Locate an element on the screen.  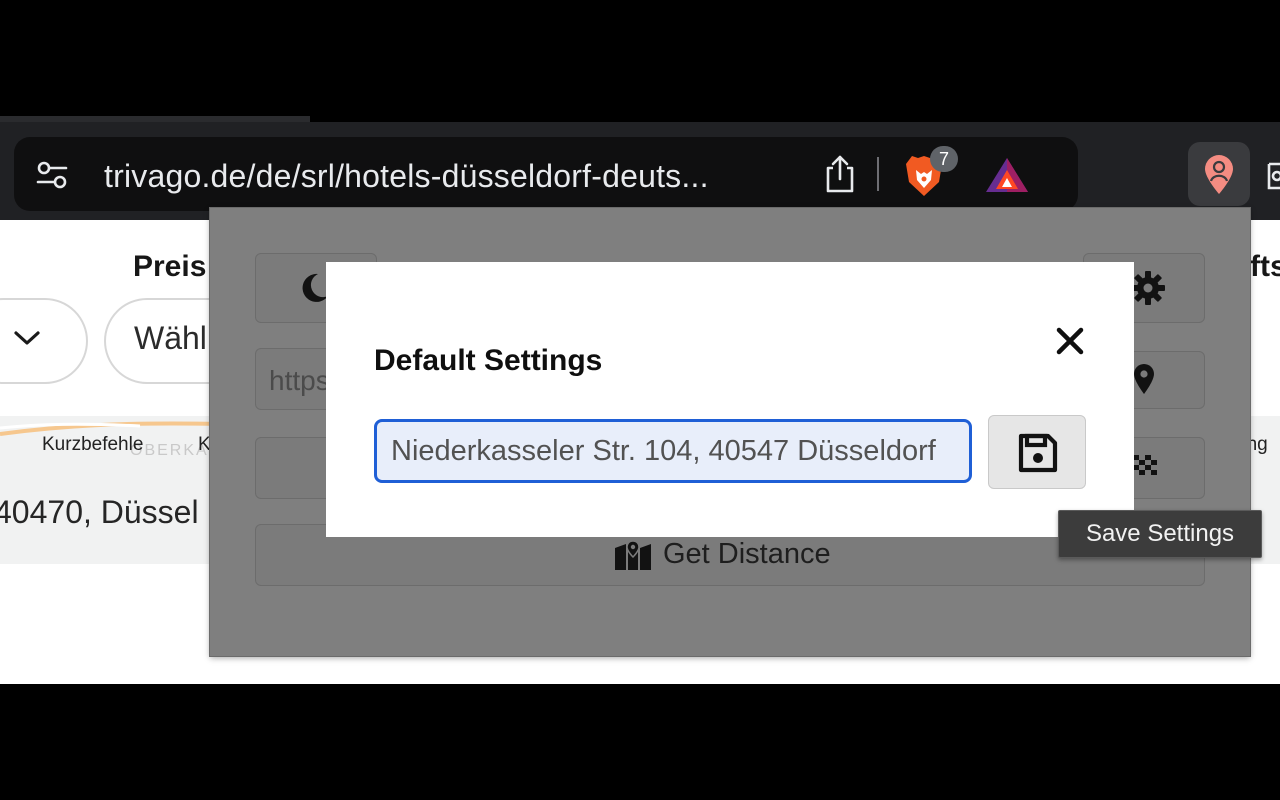
close-icon is located at coordinates (1070, 341).